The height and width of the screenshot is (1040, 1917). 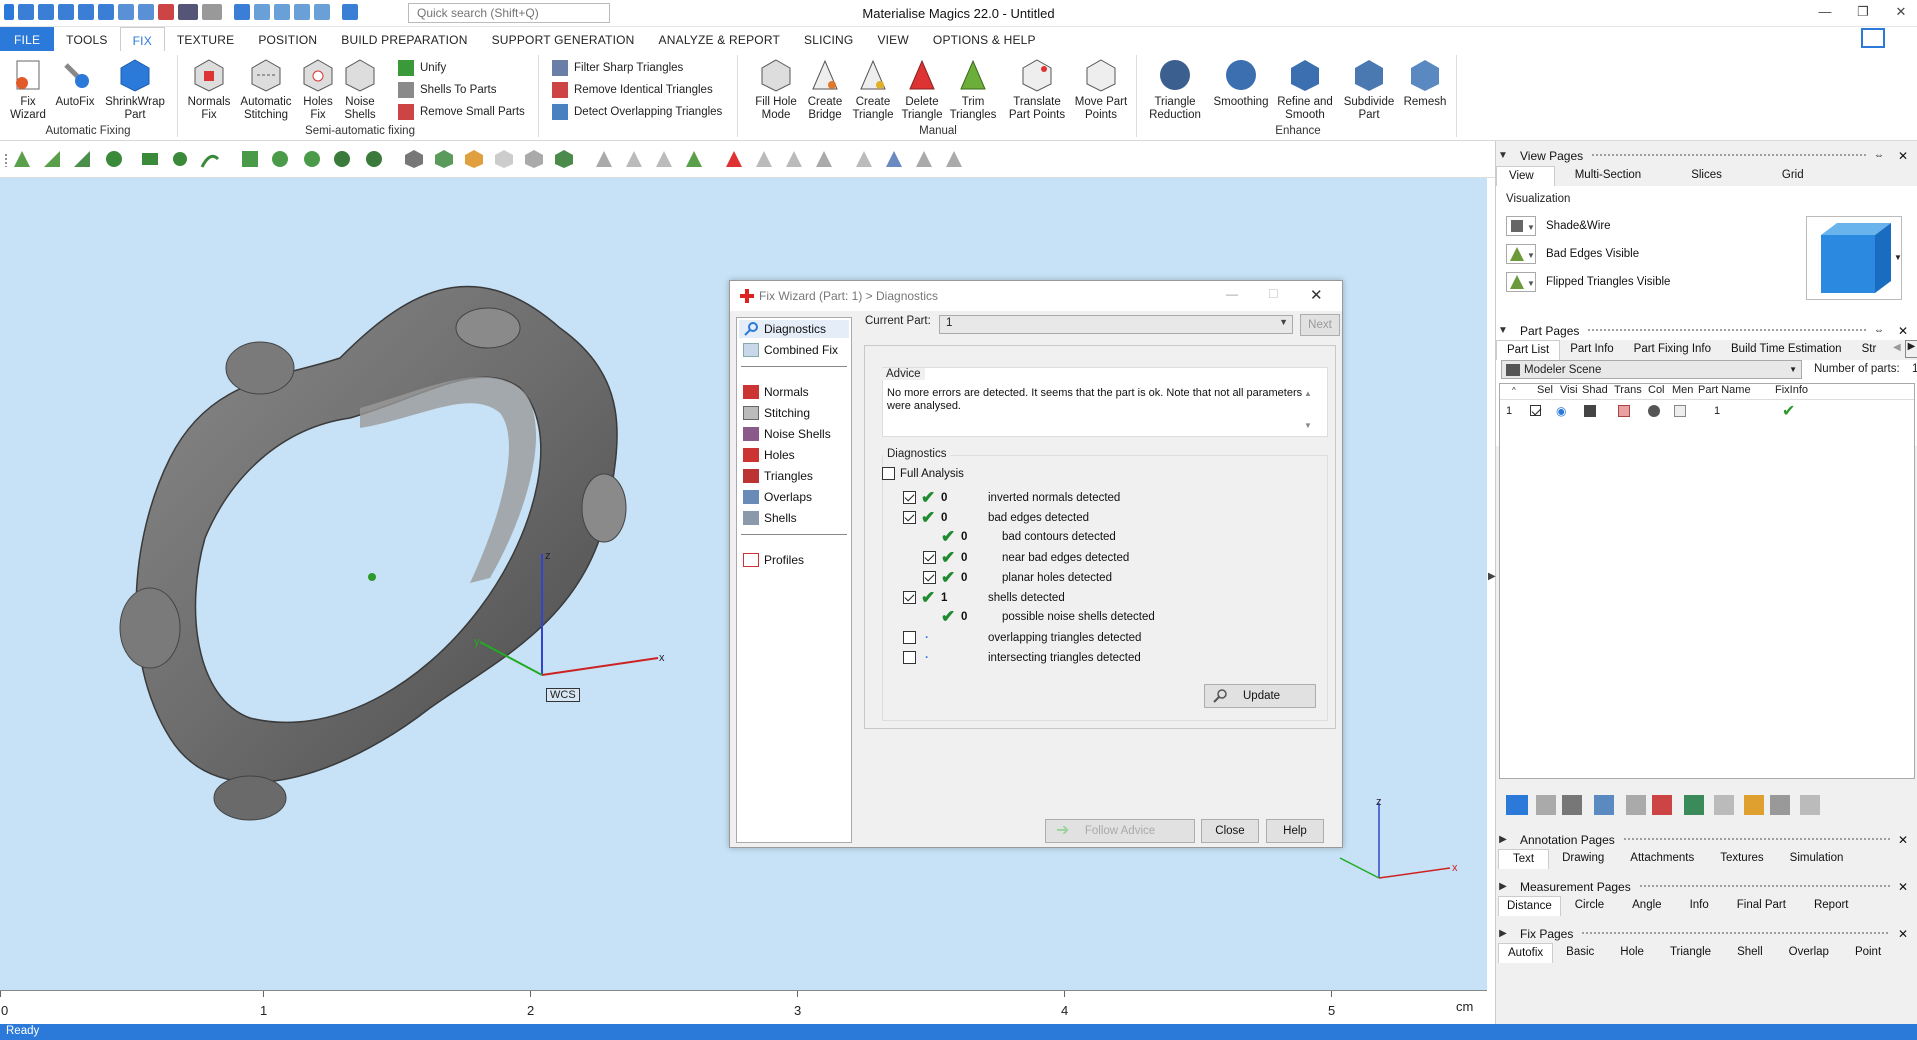 I want to click on mark-lines-icon, so click(x=924, y=159).